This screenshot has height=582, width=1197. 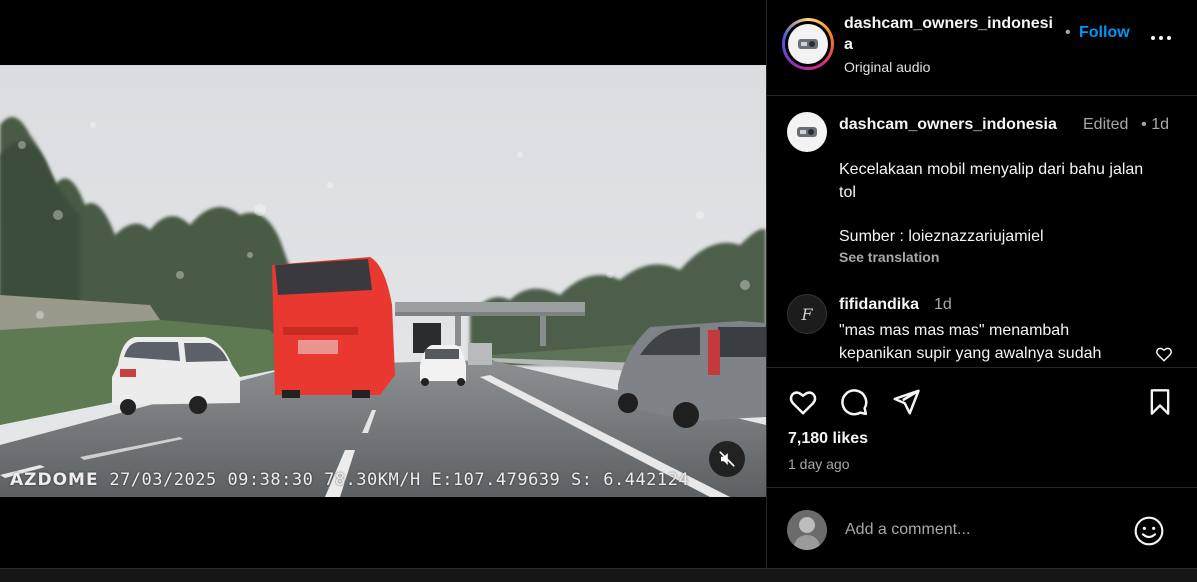 What do you see at coordinates (54, 480) in the screenshot?
I see `dashcam-brand: AZDOME` at bounding box center [54, 480].